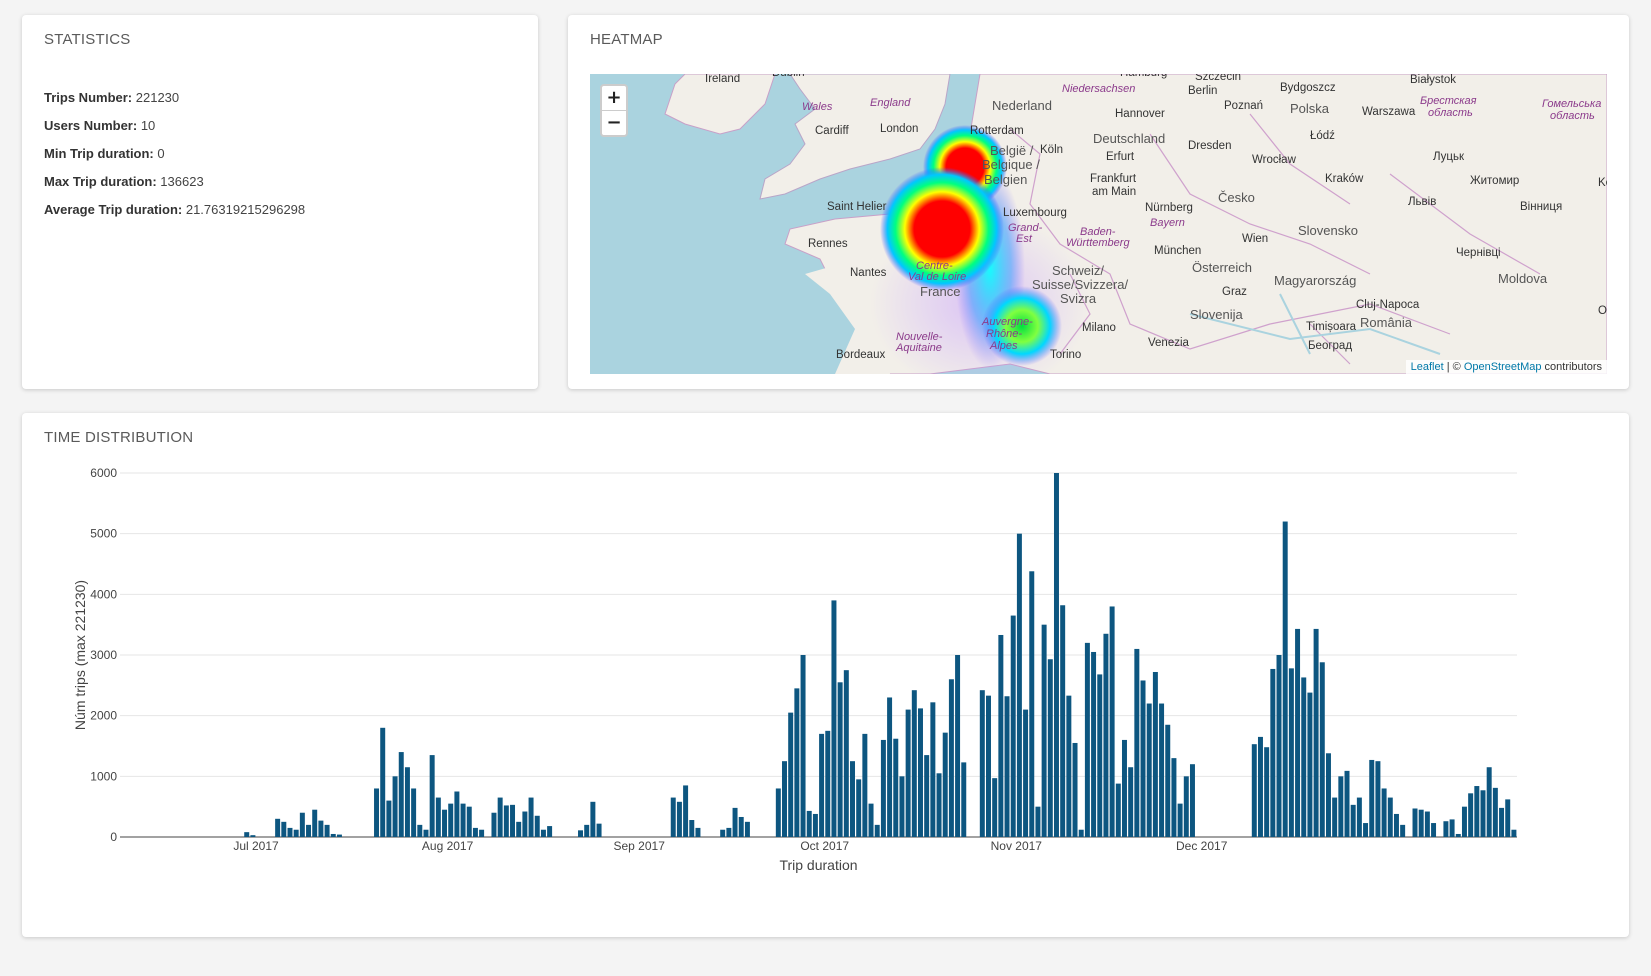 The height and width of the screenshot is (976, 1651). Describe the element at coordinates (1503, 367) in the screenshot. I see `osm-link: OpenStreetMap` at that location.